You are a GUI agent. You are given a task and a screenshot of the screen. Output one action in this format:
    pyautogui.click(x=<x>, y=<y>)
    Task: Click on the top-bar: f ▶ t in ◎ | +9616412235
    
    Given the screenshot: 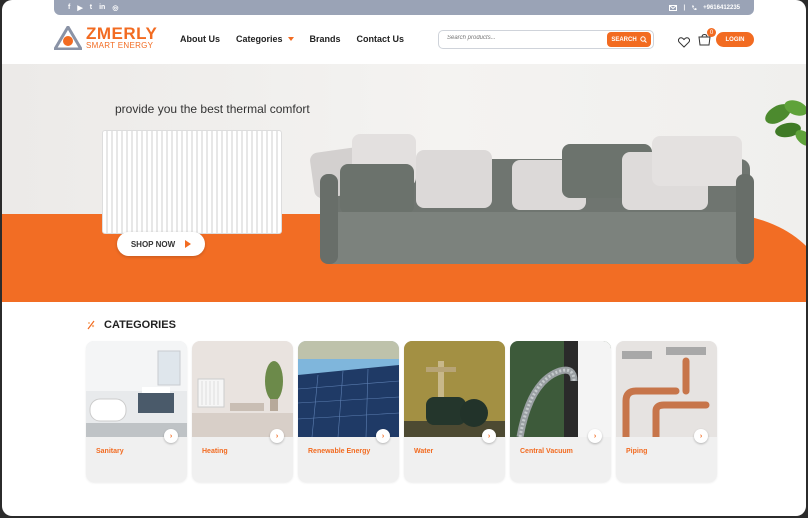 What is the action you would take?
    pyautogui.click(x=404, y=7)
    